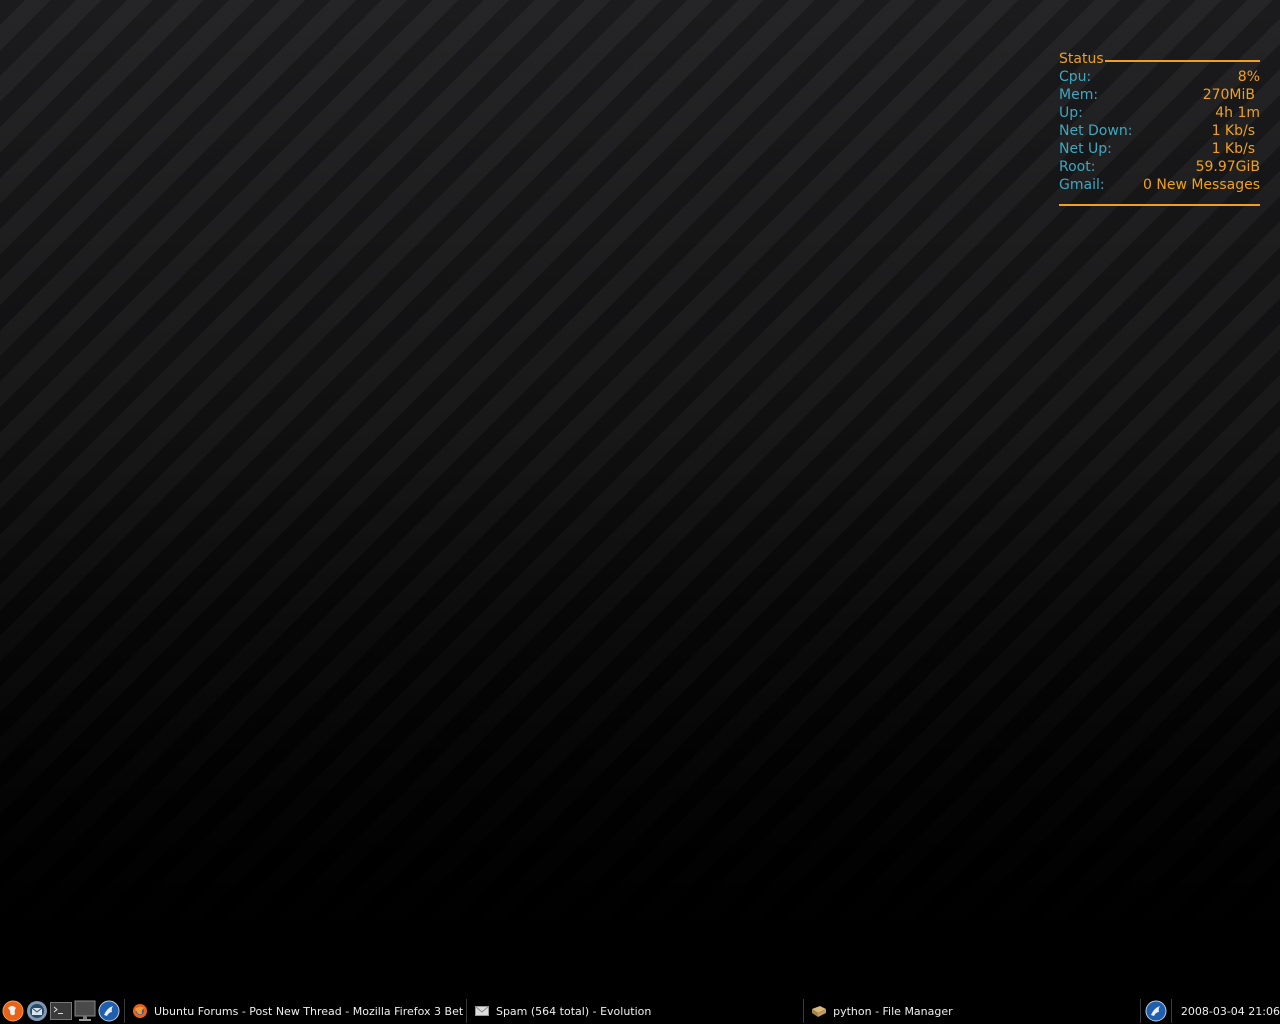 The height and width of the screenshot is (1024, 1280). Describe the element at coordinates (1159, 205) in the screenshot. I see `footer-divider` at that location.